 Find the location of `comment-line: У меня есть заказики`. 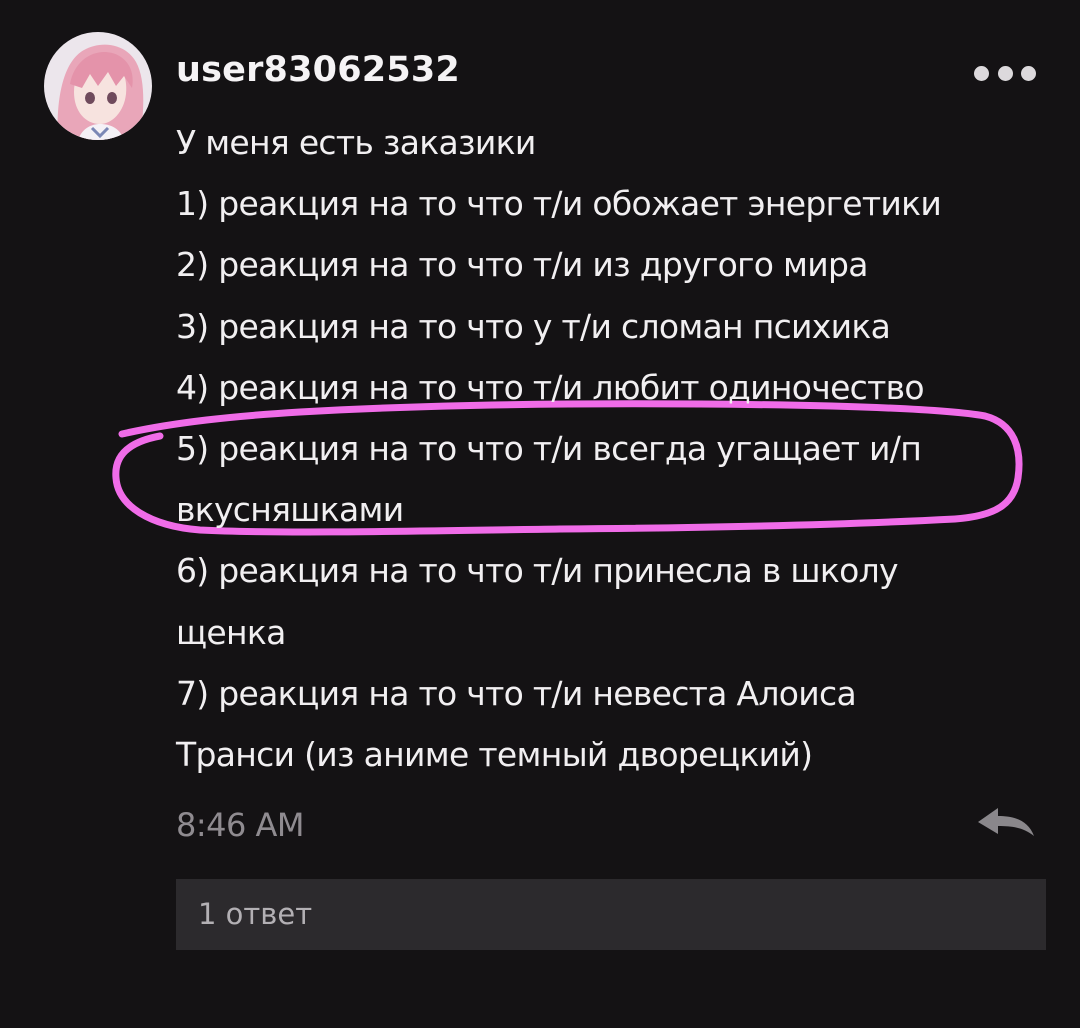

comment-line: У меня есть заказики is located at coordinates (356, 142).